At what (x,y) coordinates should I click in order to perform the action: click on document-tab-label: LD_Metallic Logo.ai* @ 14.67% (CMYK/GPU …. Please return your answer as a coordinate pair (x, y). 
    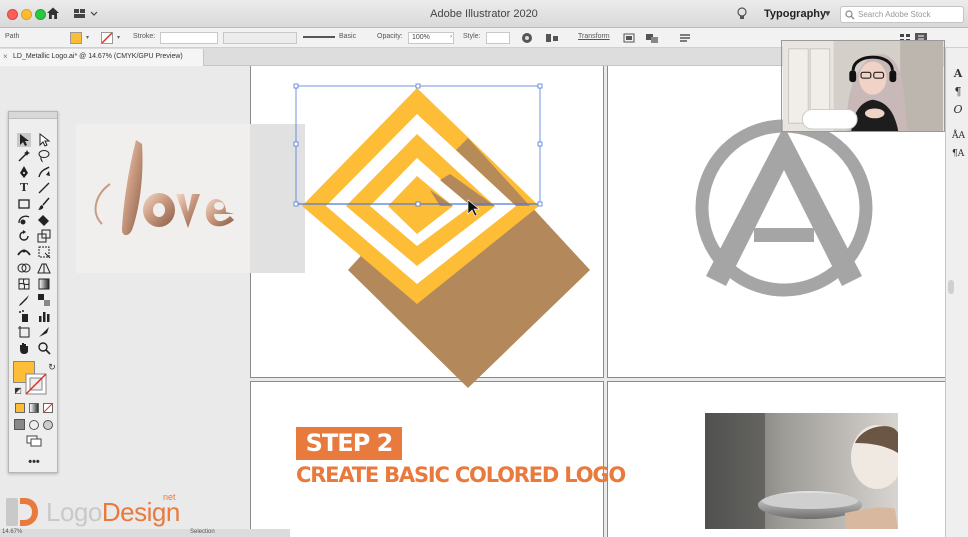
    Looking at the image, I should click on (98, 56).